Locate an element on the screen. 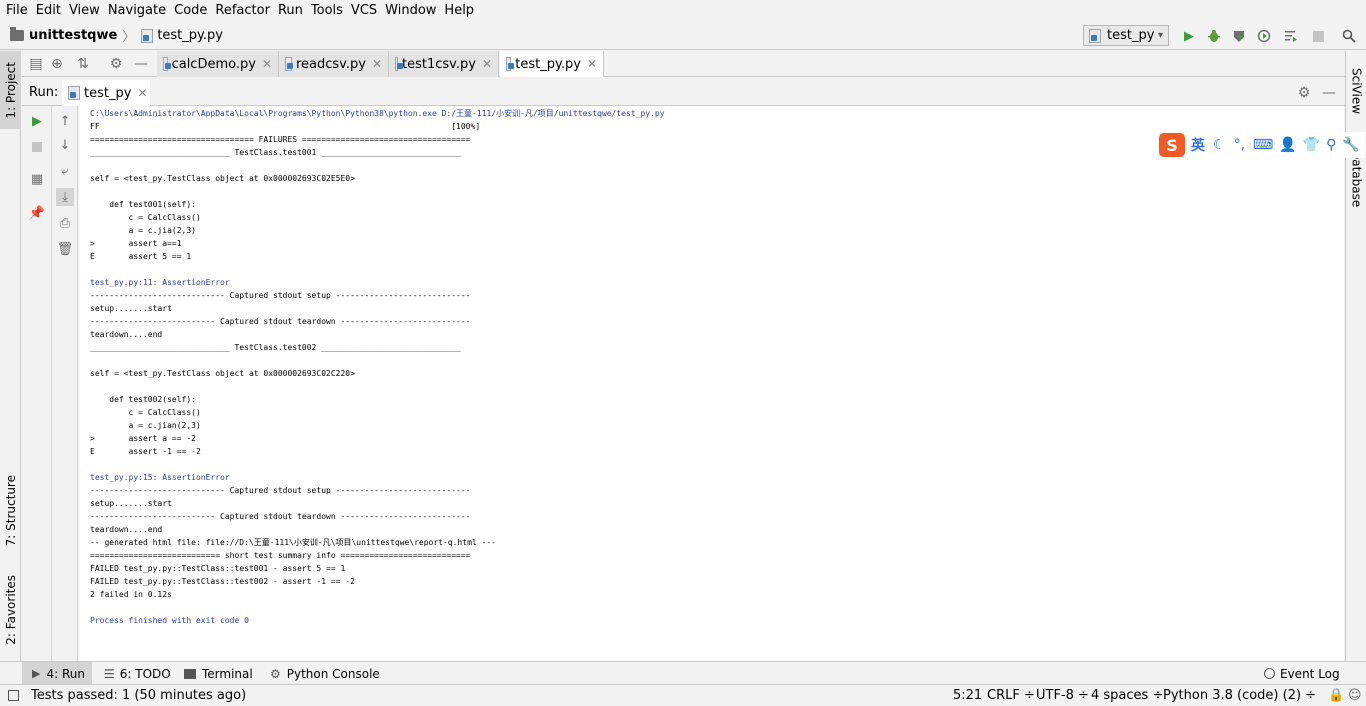  tool-tab-favorites: 2: Favorites is located at coordinates (10, 610).